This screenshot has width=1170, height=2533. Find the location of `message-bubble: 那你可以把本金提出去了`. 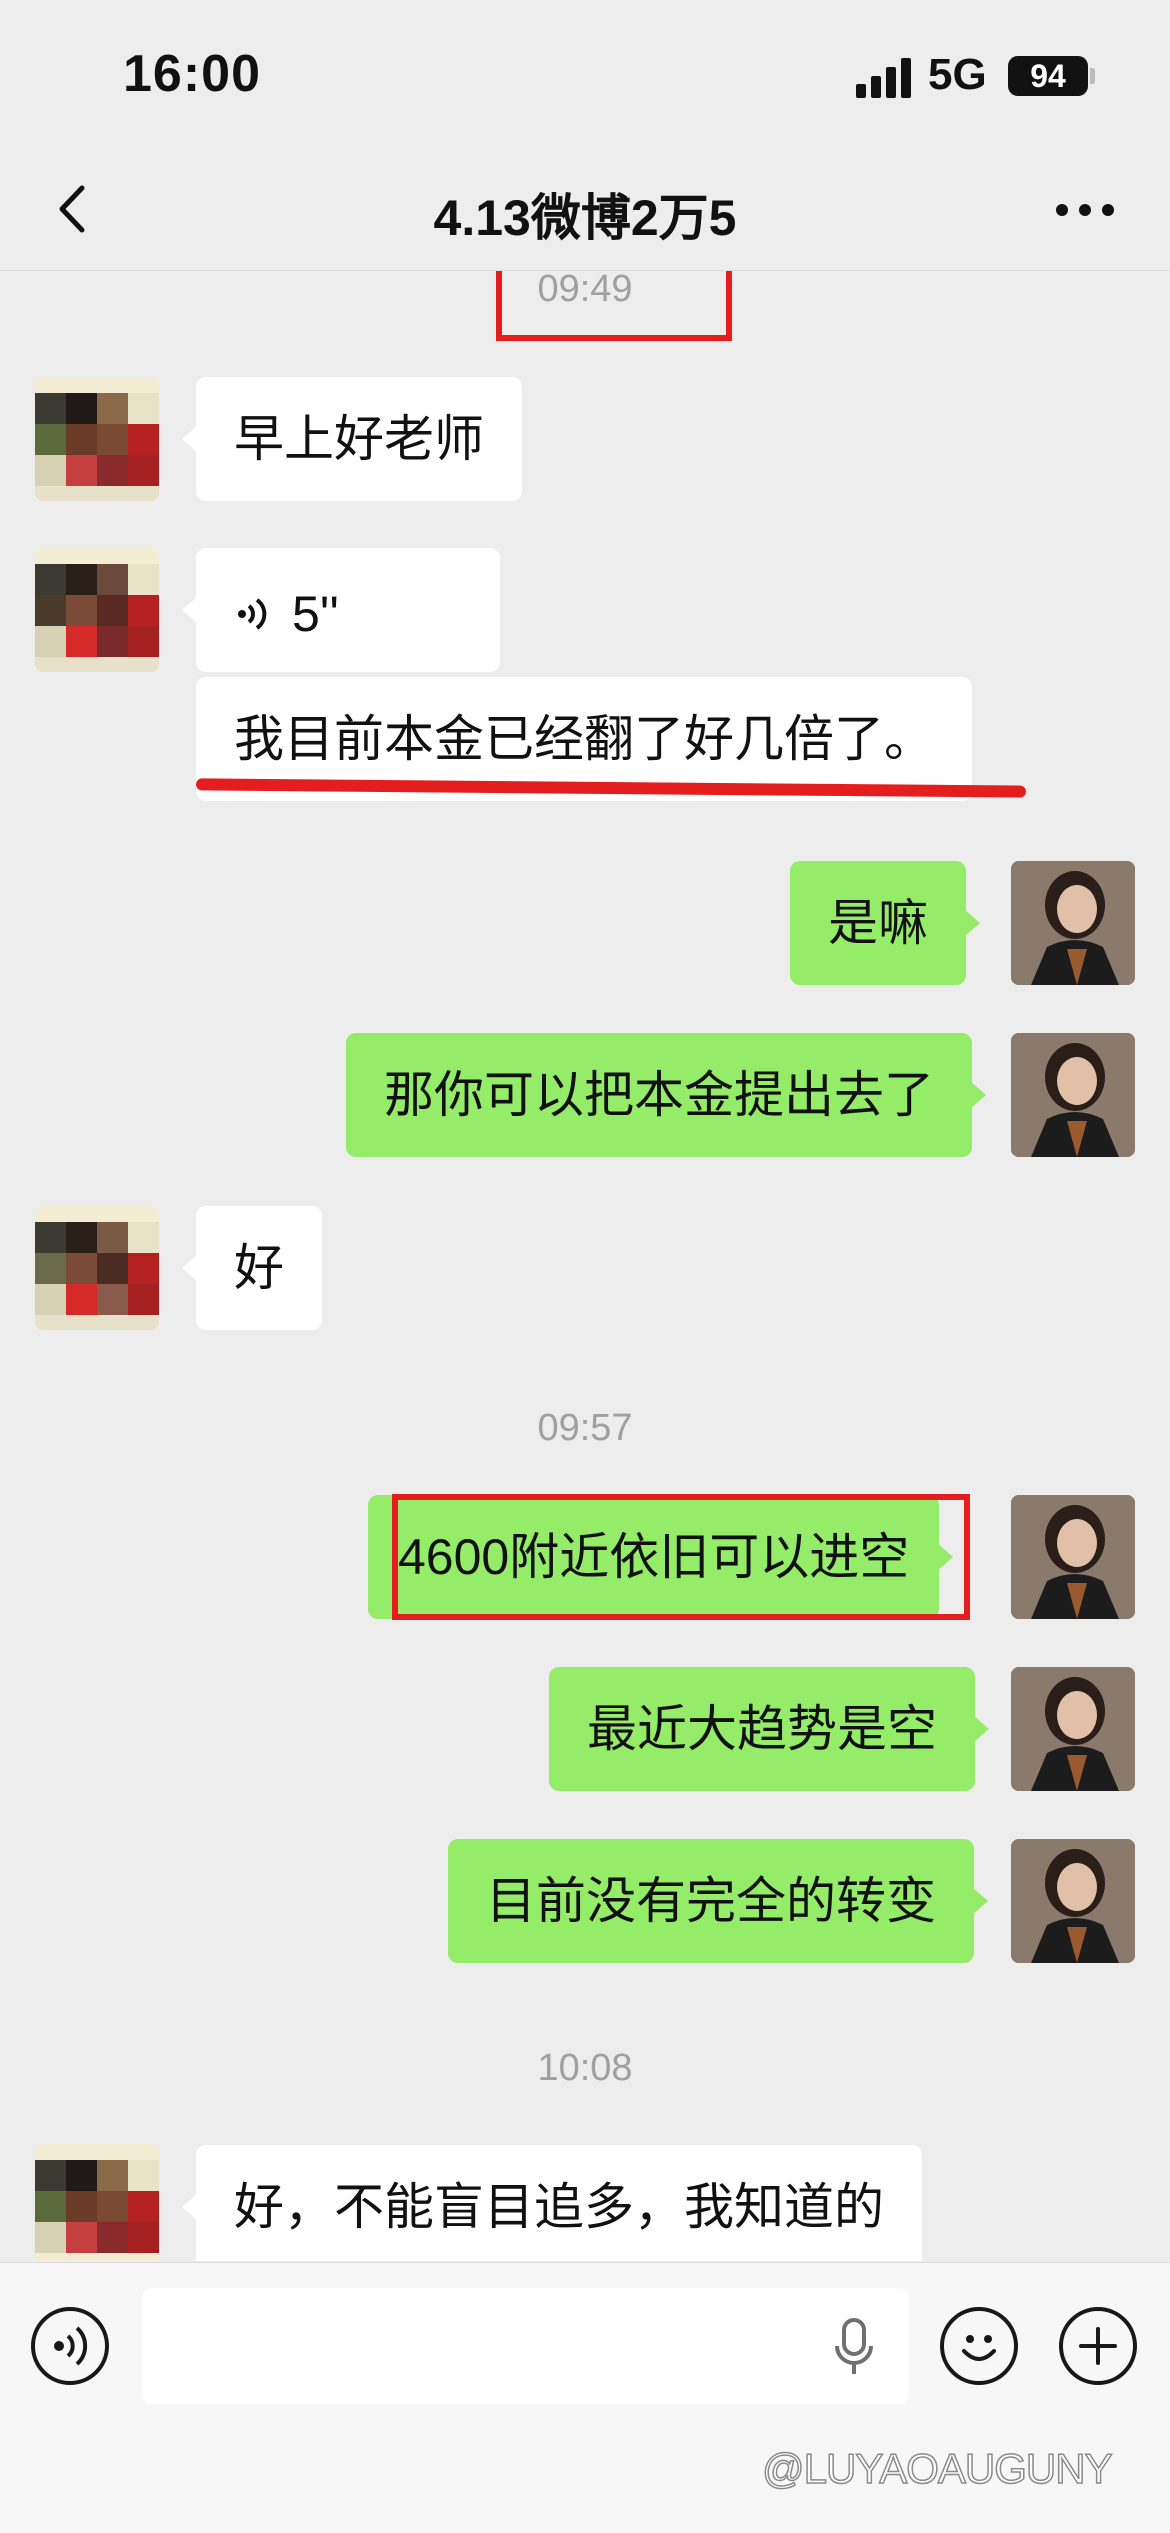

message-bubble: 那你可以把本金提出去了 is located at coordinates (666, 1095).